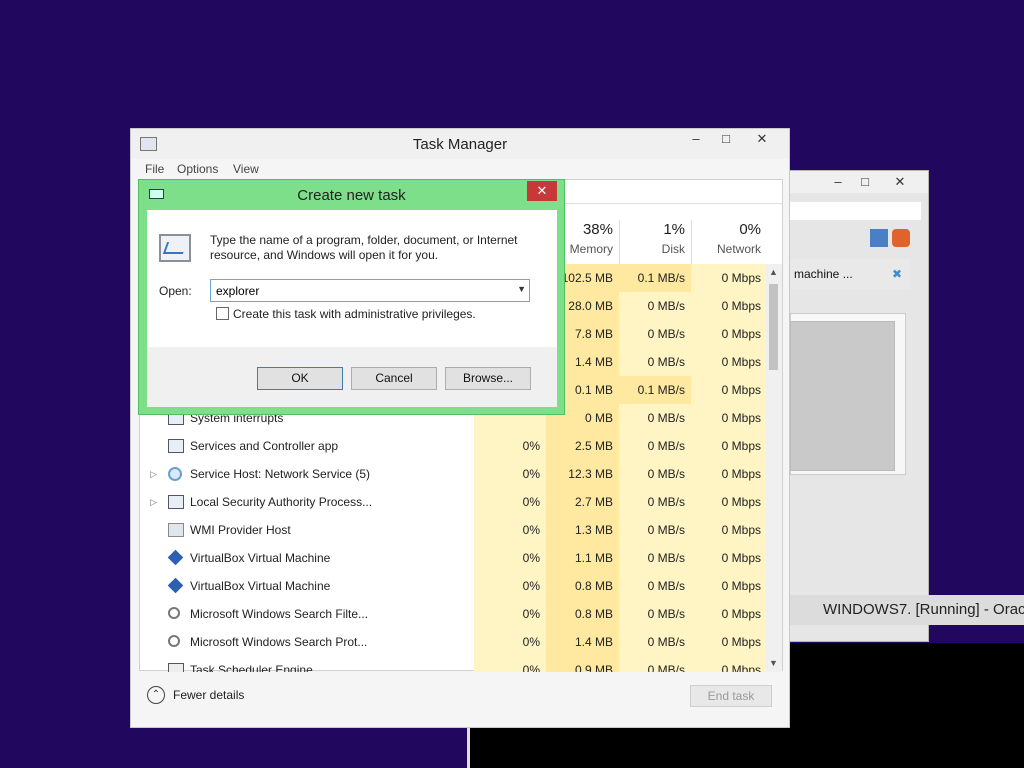  Describe the element at coordinates (750, 229) in the screenshot. I see `network-percent: 0%` at that location.